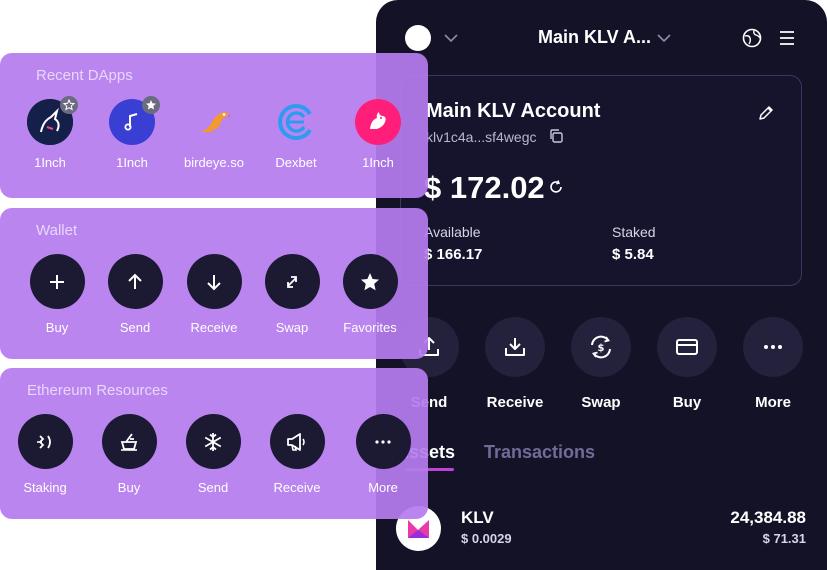  I want to click on account-avatar, so click(418, 38).